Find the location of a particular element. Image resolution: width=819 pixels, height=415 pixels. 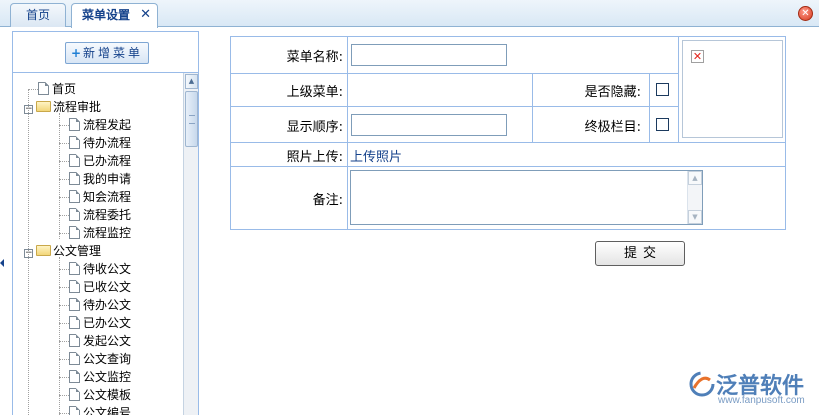

broken-image-icon: ✕ is located at coordinates (697, 56).